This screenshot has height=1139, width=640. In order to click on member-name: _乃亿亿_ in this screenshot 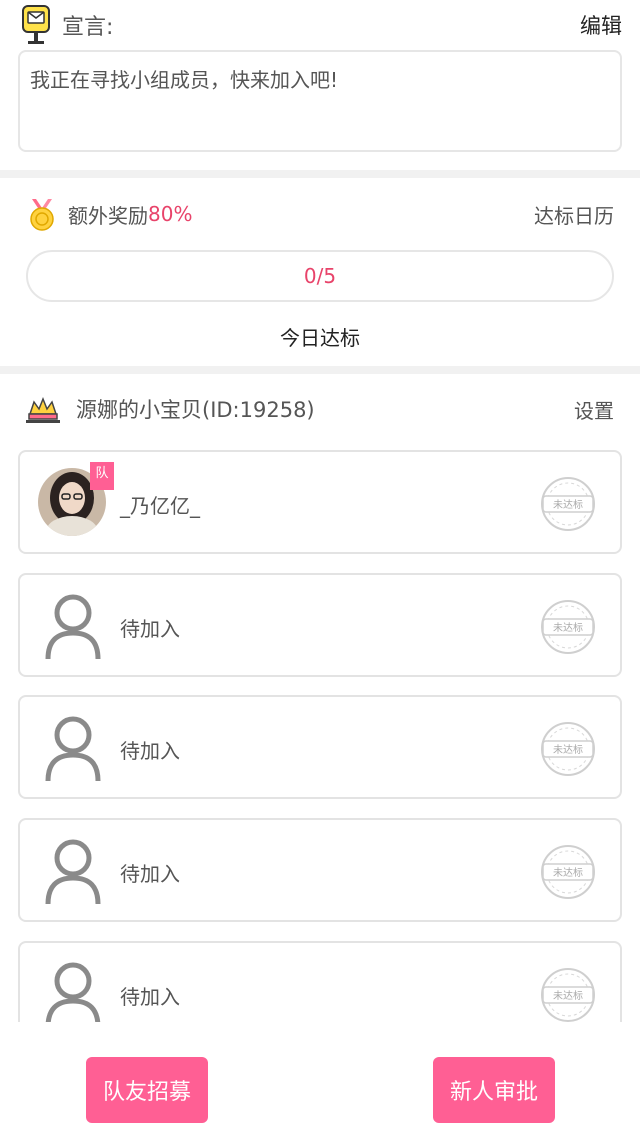, I will do `click(160, 506)`.